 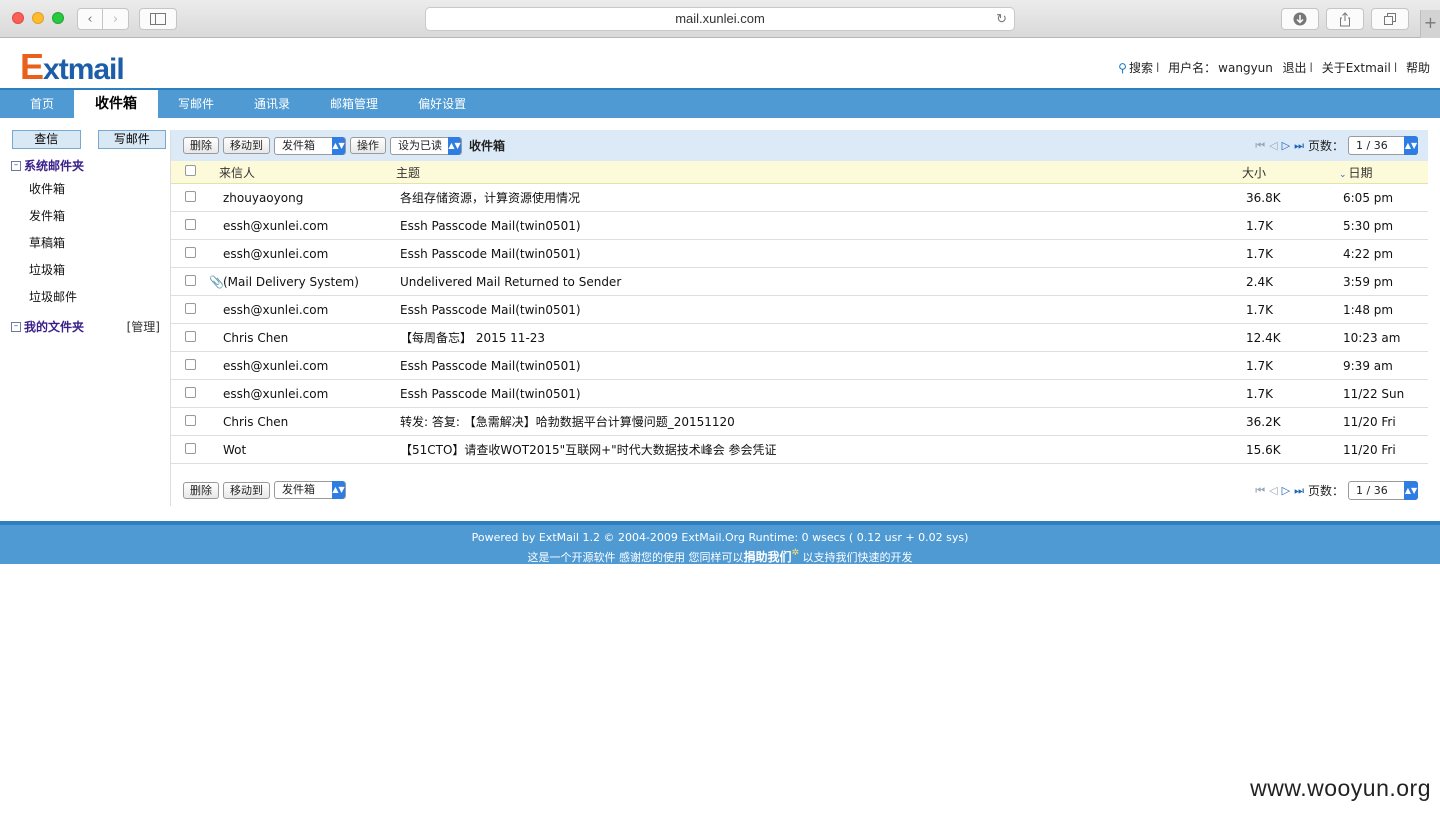 What do you see at coordinates (58, 18) in the screenshot?
I see `zoom-window-button` at bounding box center [58, 18].